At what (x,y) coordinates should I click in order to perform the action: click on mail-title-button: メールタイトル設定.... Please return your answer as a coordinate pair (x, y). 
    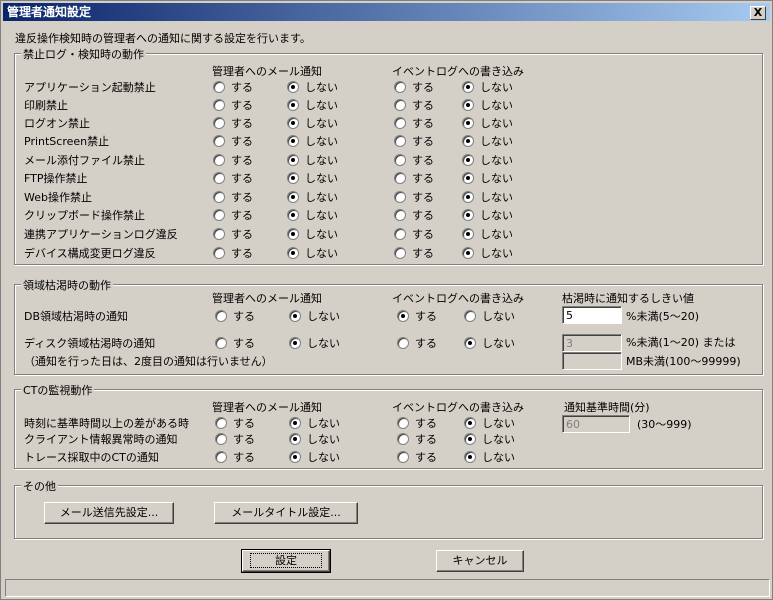
    Looking at the image, I should click on (286, 513).